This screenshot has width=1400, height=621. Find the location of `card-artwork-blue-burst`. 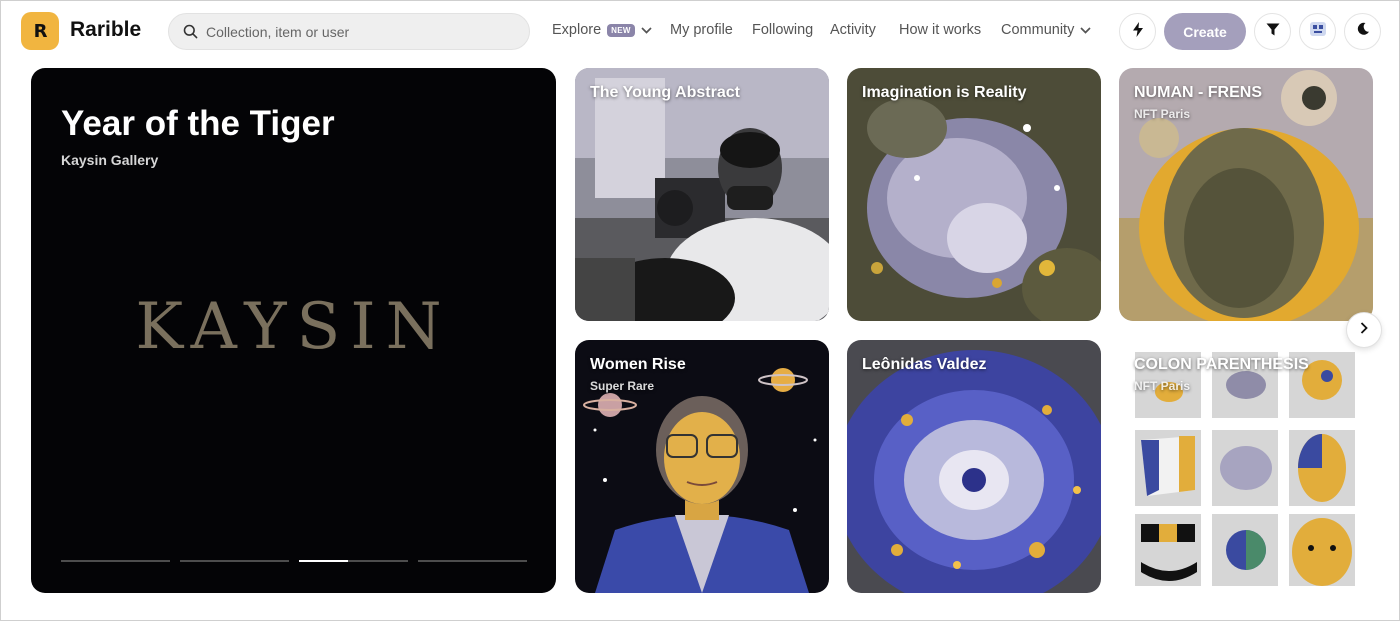

card-artwork-blue-burst is located at coordinates (974, 466).